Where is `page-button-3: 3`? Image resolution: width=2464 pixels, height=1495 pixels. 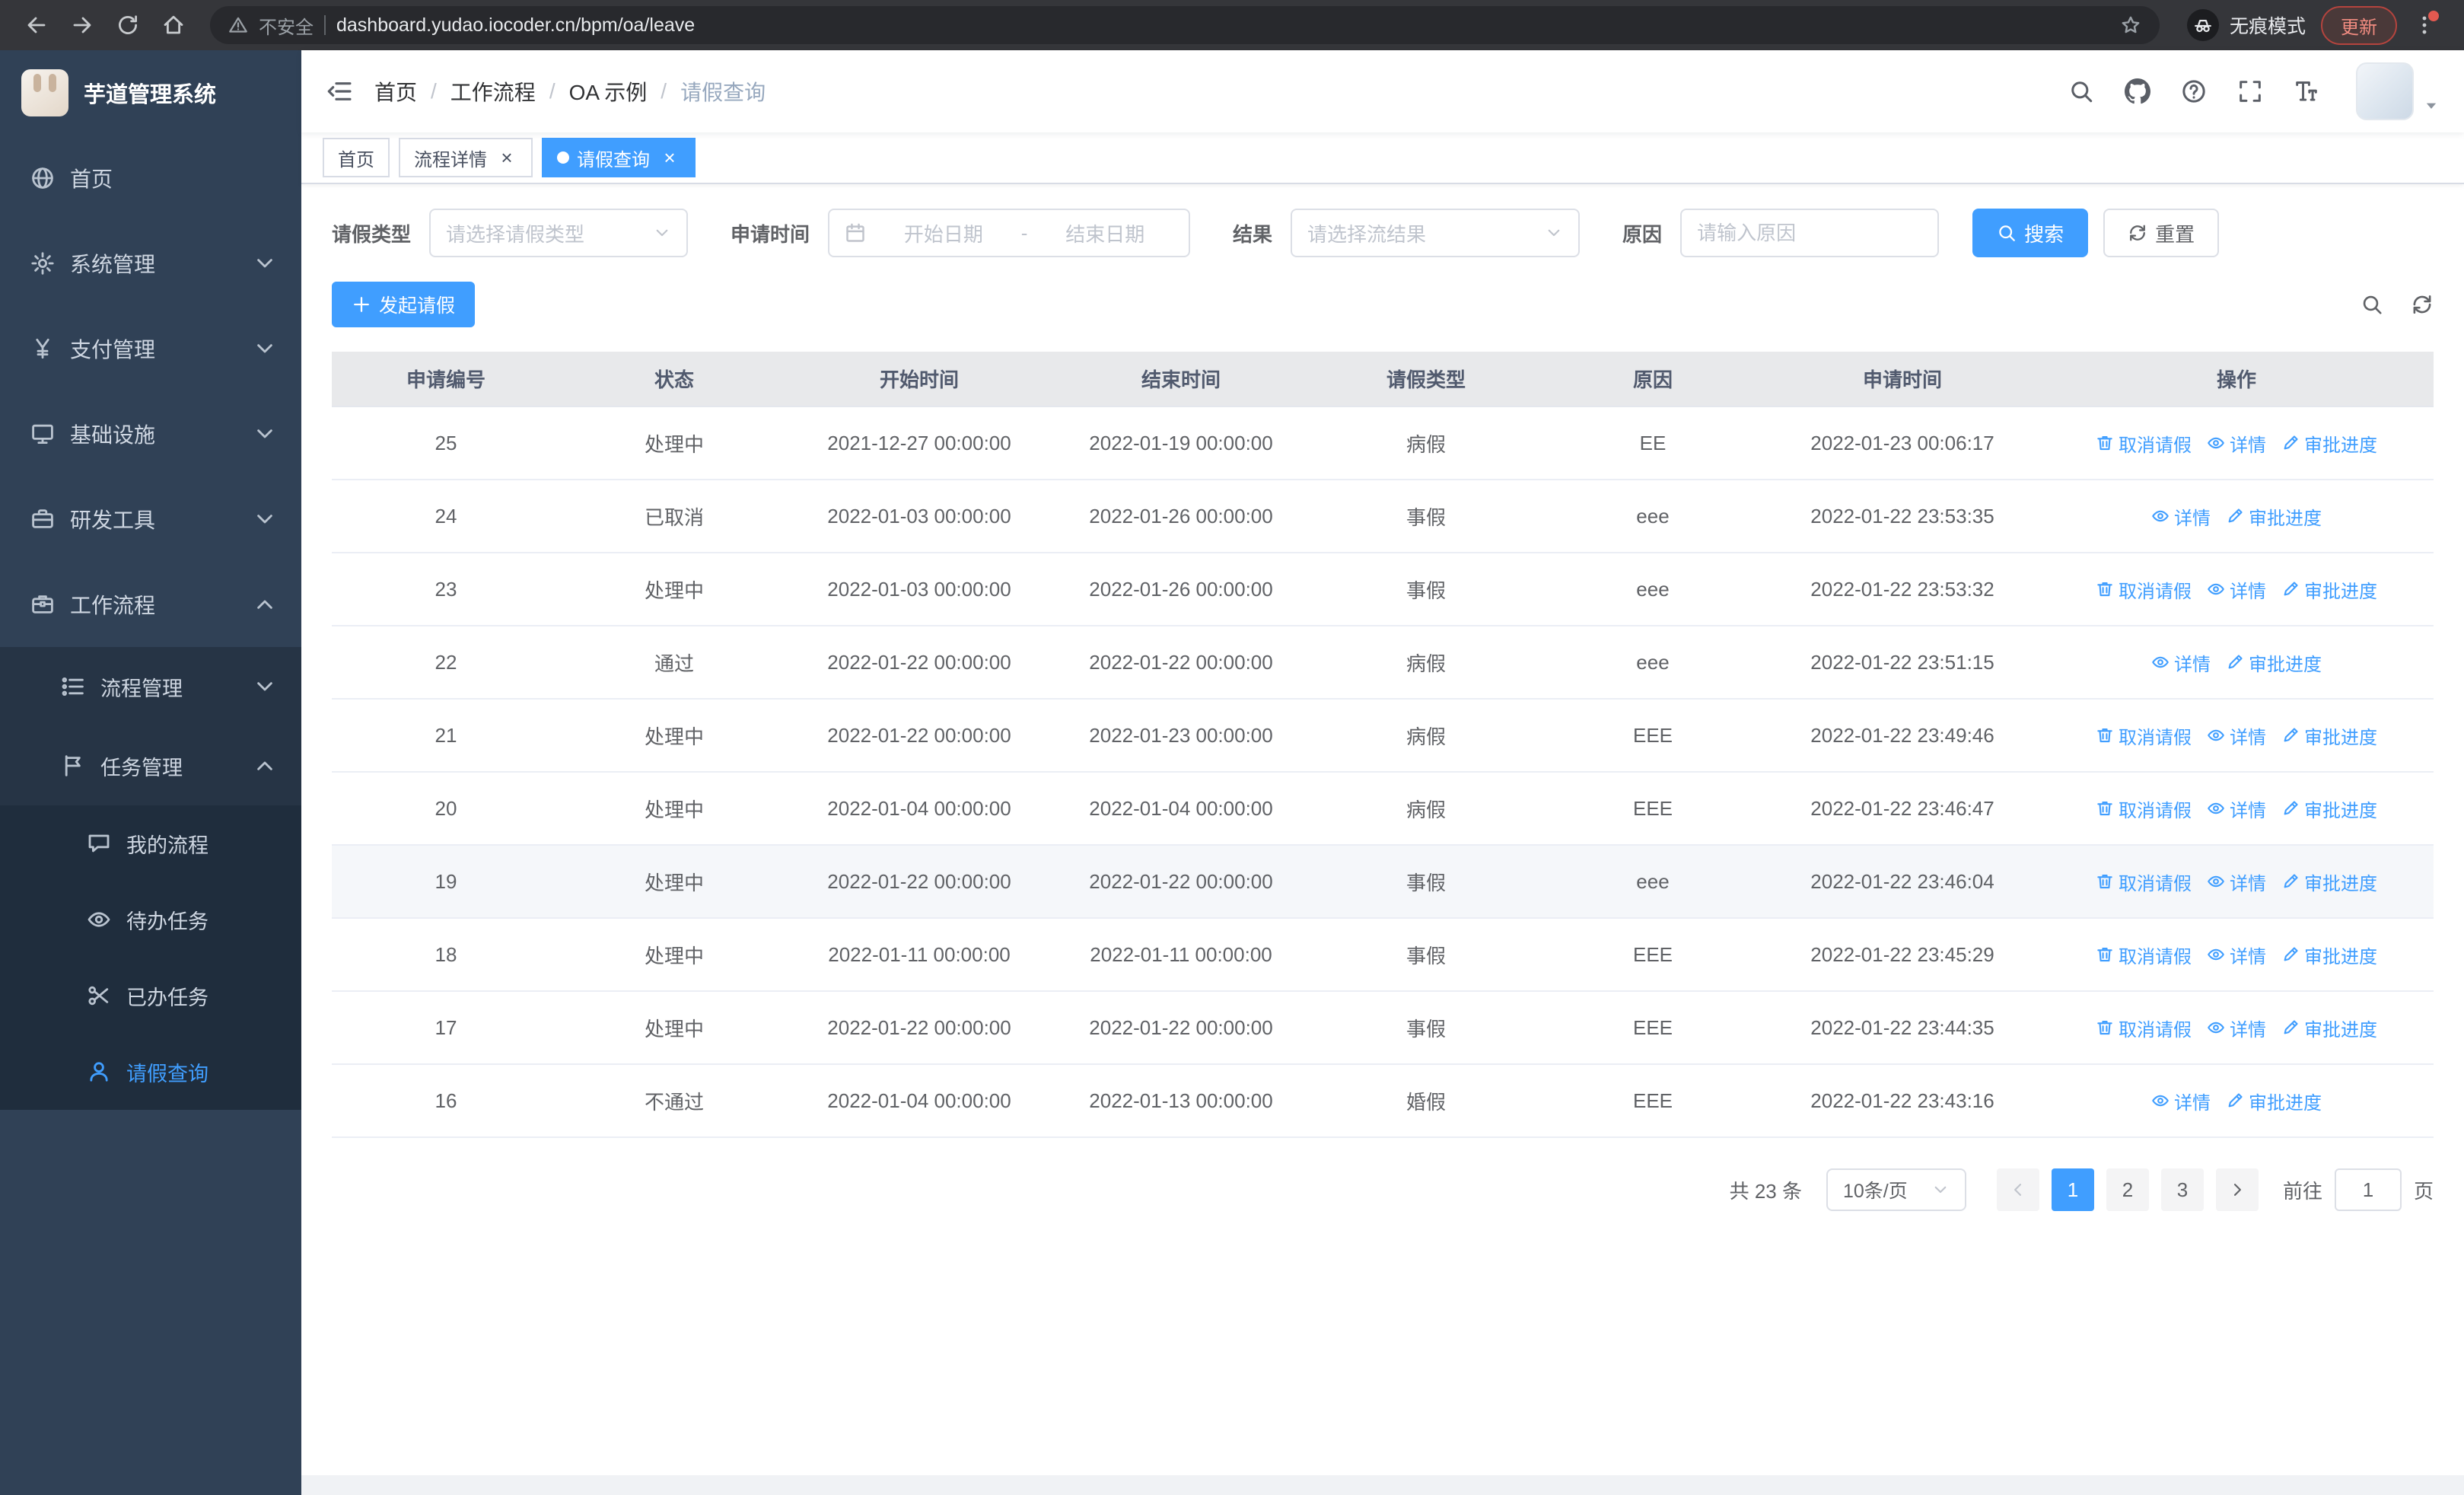 page-button-3: 3 is located at coordinates (2182, 1190).